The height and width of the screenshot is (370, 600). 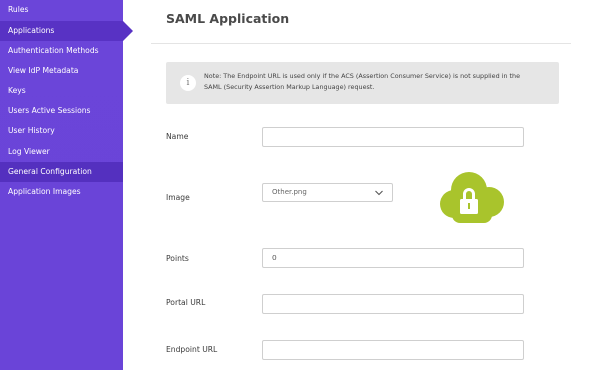 What do you see at coordinates (61, 131) in the screenshot?
I see `sidebar-item-user-history: User History` at bounding box center [61, 131].